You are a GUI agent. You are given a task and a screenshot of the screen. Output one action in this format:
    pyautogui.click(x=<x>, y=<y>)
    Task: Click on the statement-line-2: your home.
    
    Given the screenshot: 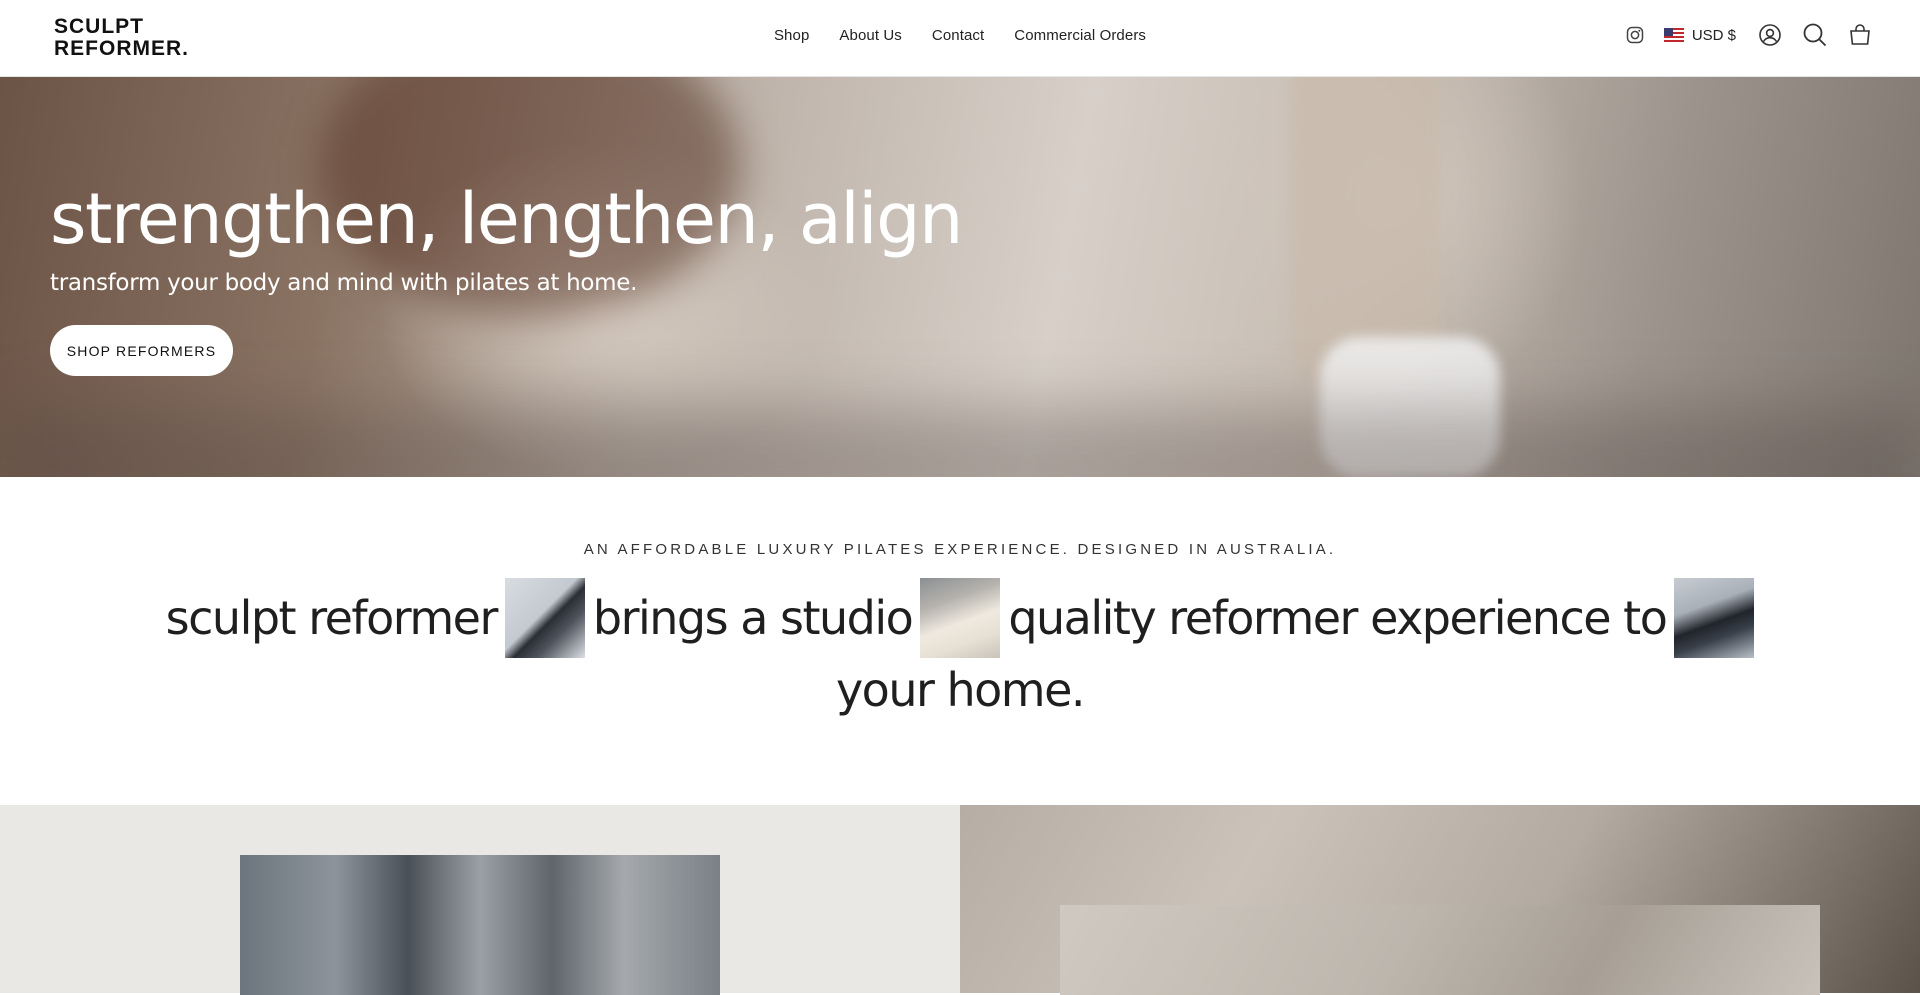 What is the action you would take?
    pyautogui.click(x=960, y=690)
    